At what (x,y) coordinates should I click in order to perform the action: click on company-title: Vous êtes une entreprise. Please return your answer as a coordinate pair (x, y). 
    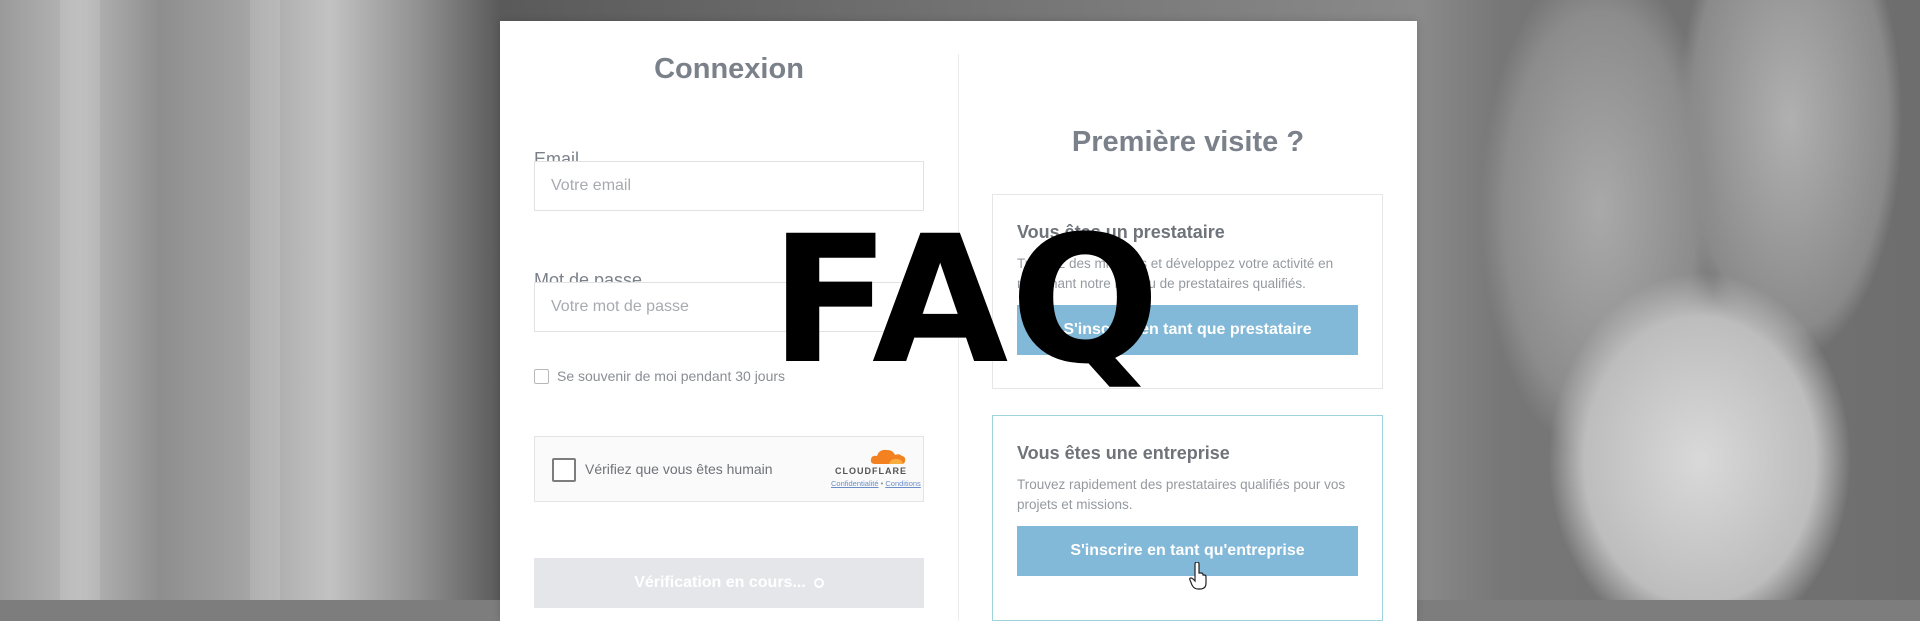
    Looking at the image, I should click on (1123, 453).